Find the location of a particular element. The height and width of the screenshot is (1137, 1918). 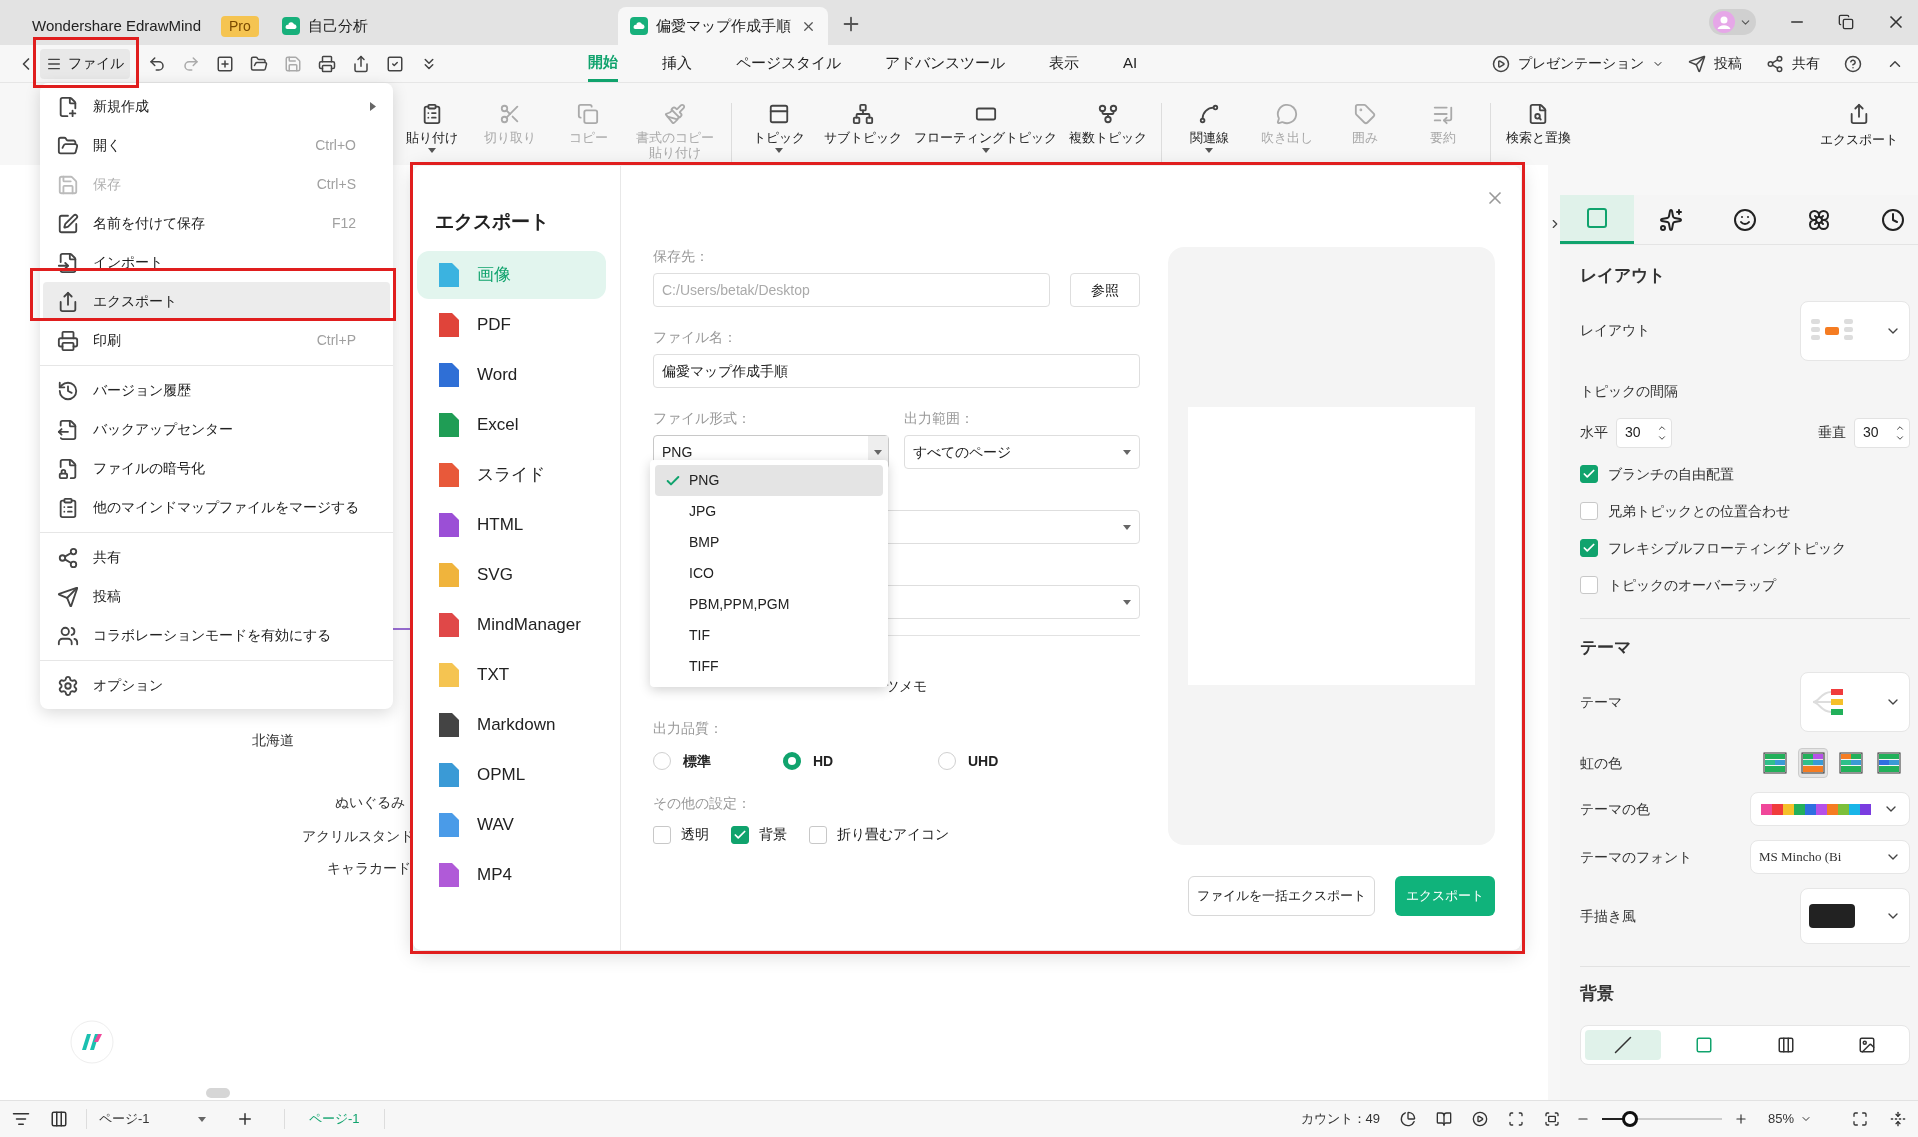

toolbar-action: プレゼンテーション is located at coordinates (1578, 63).